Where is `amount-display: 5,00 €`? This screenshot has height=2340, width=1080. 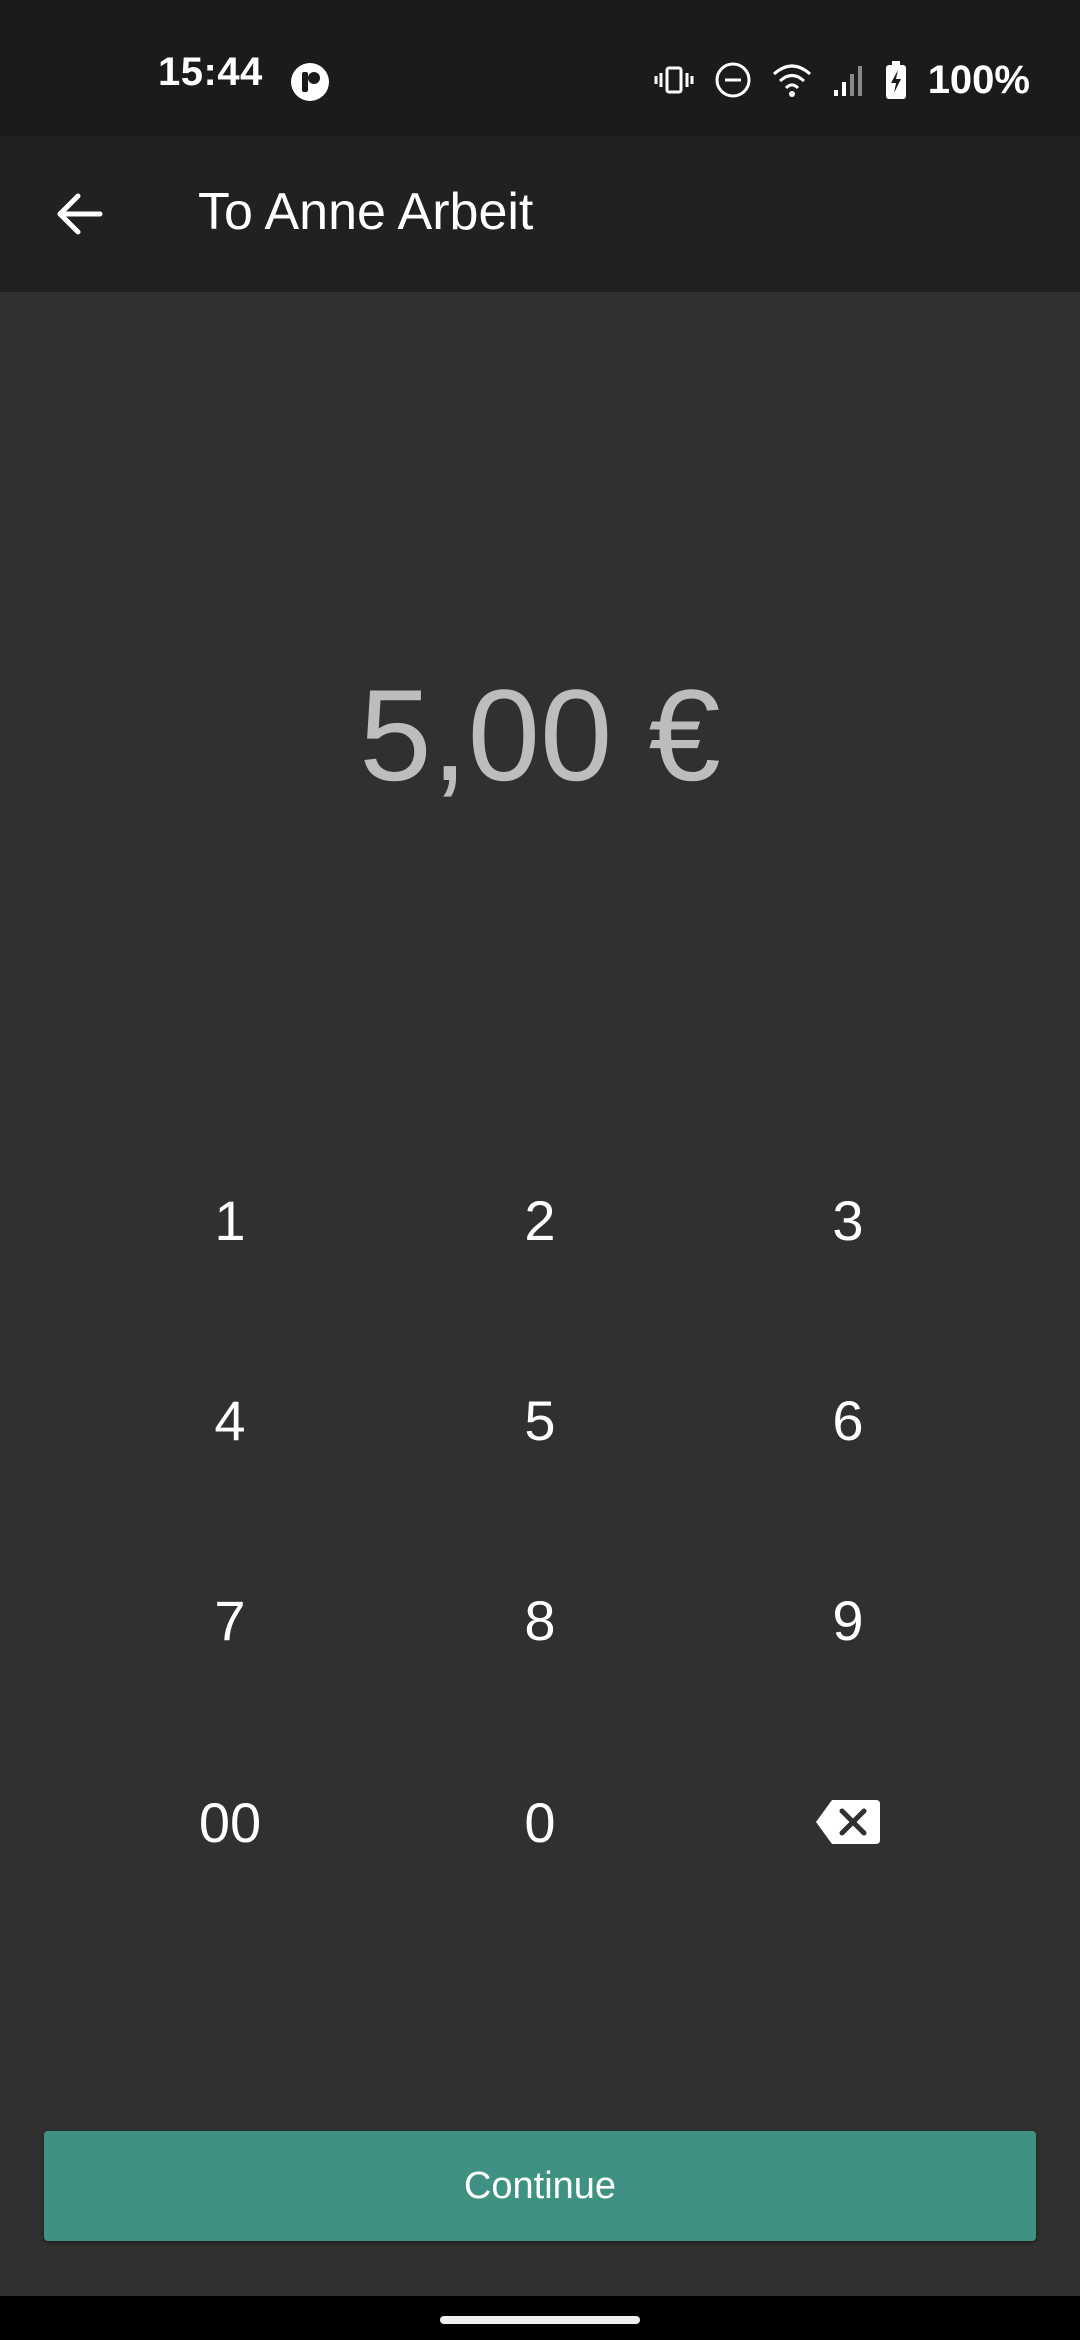 amount-display: 5,00 € is located at coordinates (540, 735).